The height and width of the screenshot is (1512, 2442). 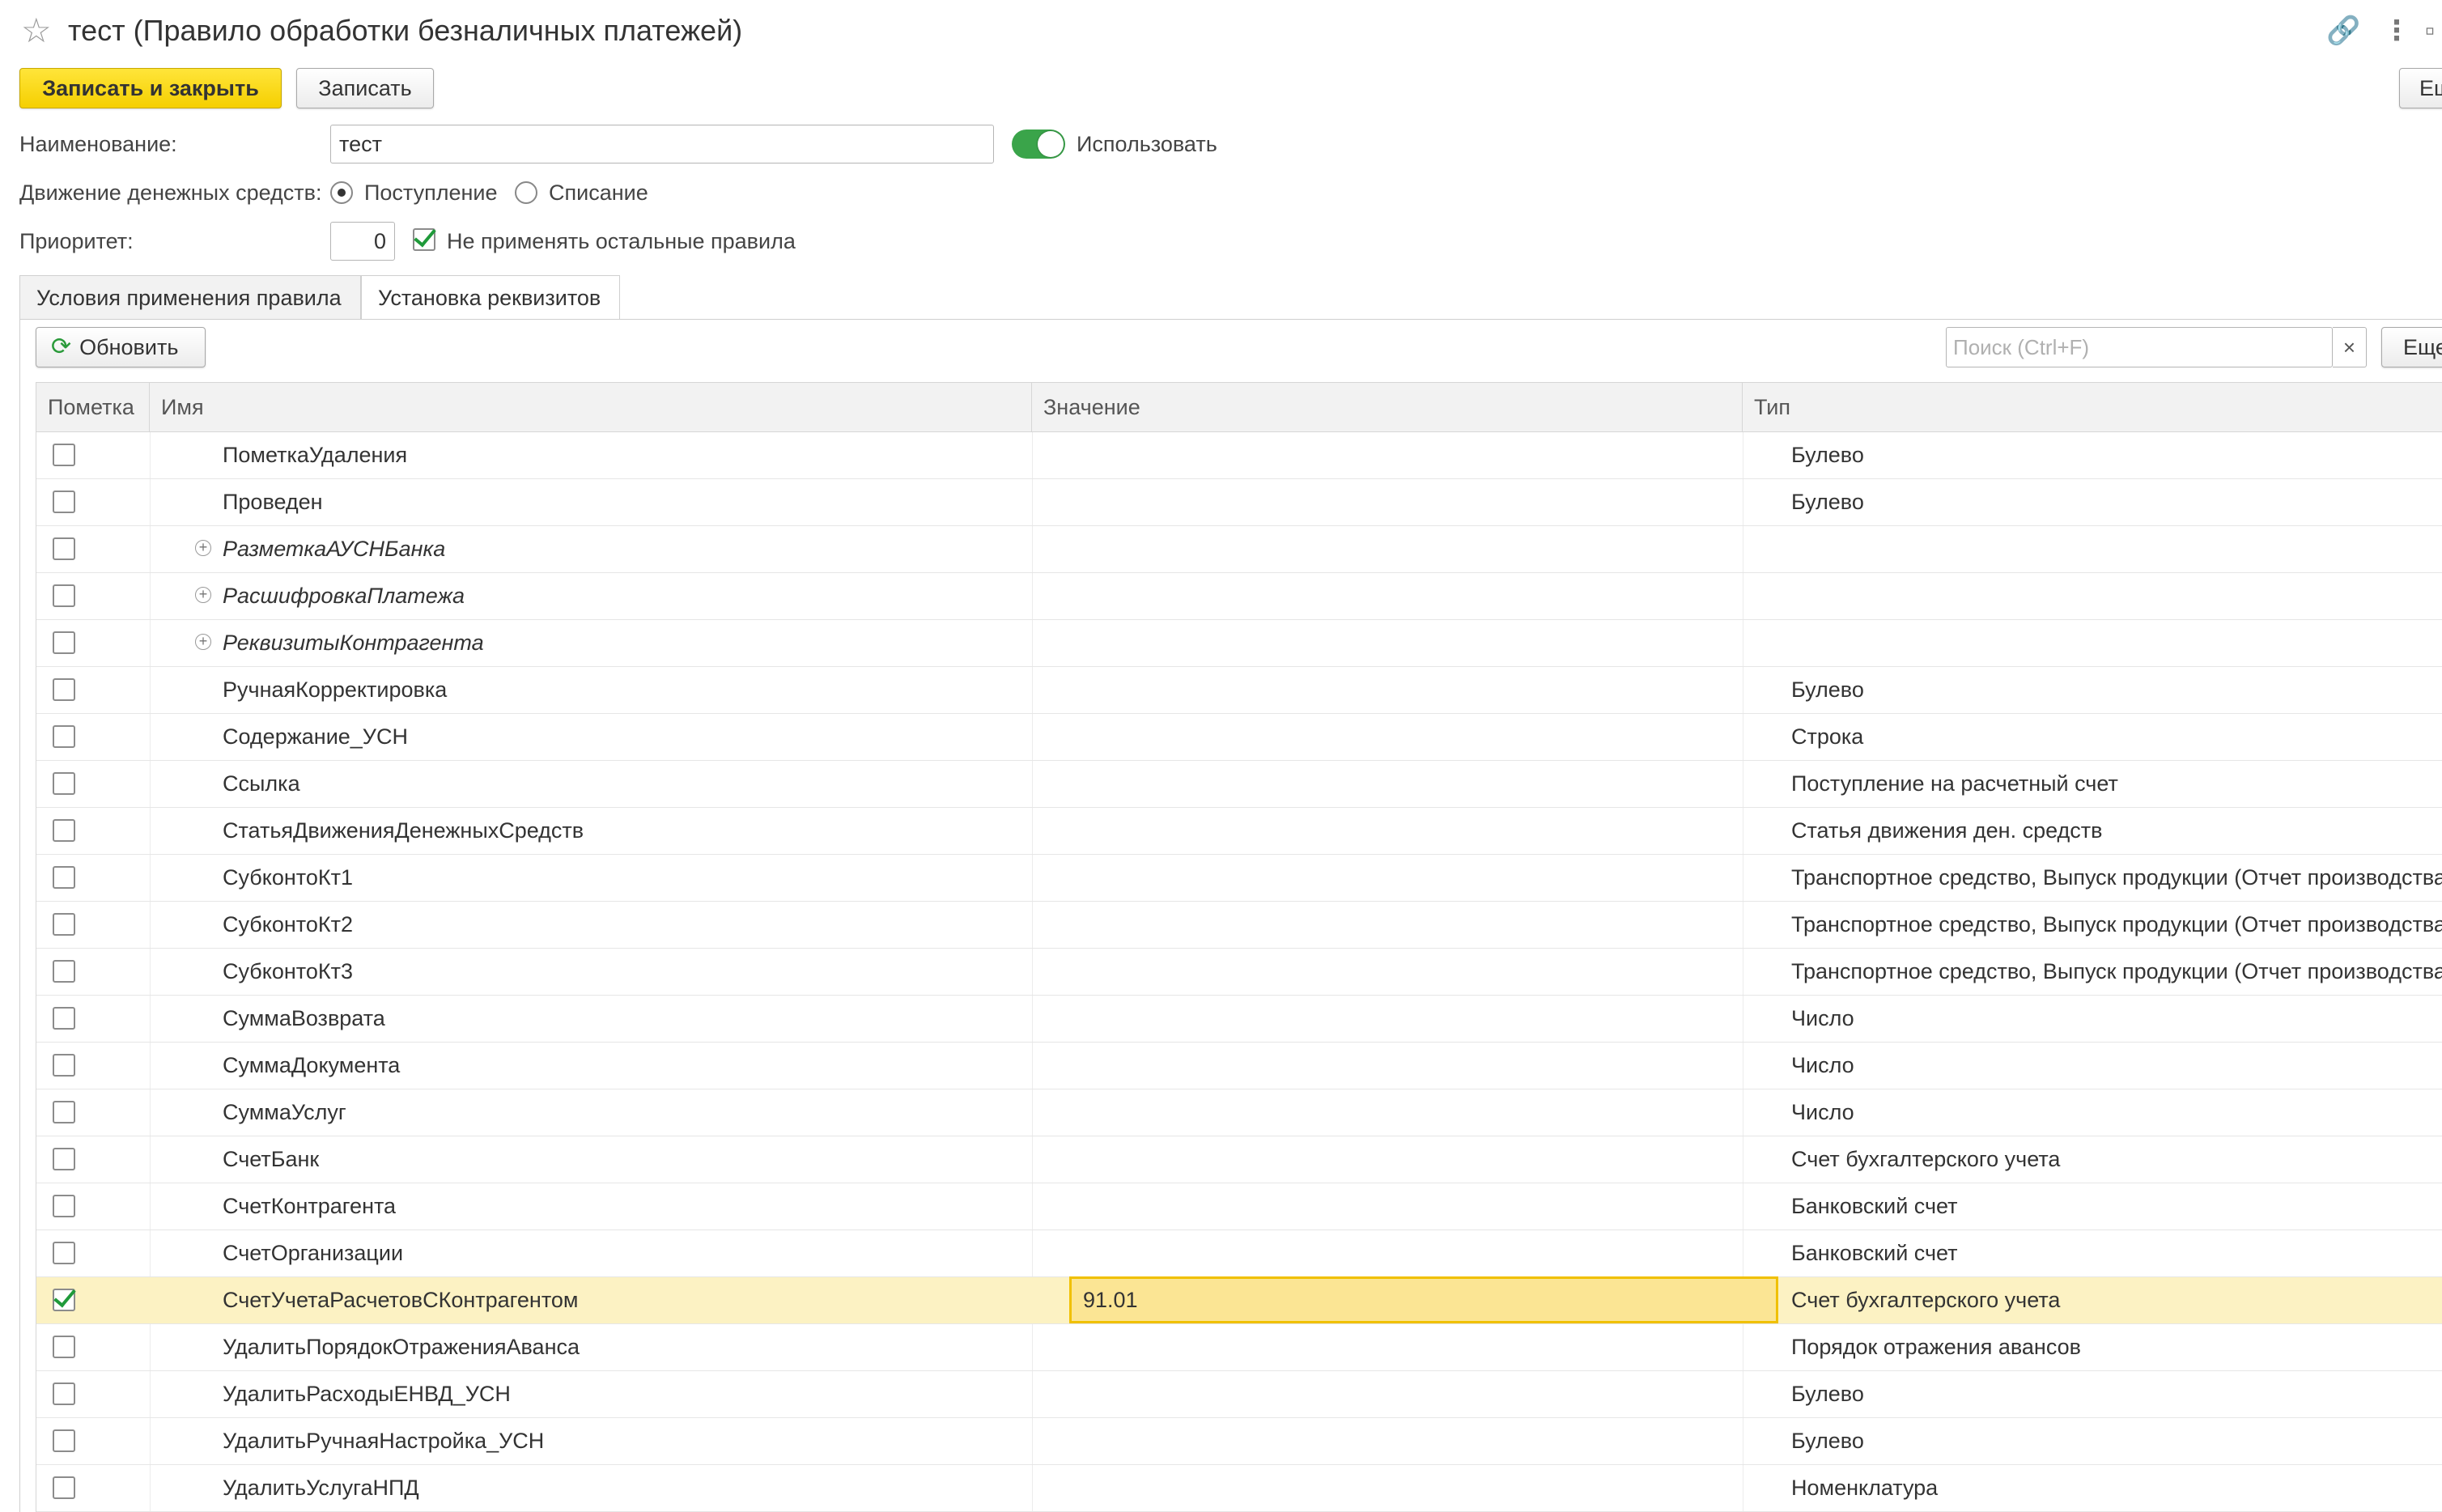 I want to click on refresh-button: ⟳ Обновить, so click(x=121, y=347).